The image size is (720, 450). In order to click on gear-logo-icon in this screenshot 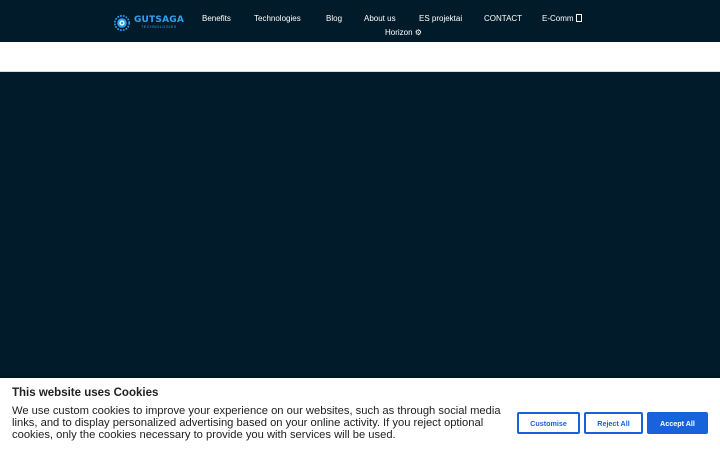, I will do `click(122, 23)`.